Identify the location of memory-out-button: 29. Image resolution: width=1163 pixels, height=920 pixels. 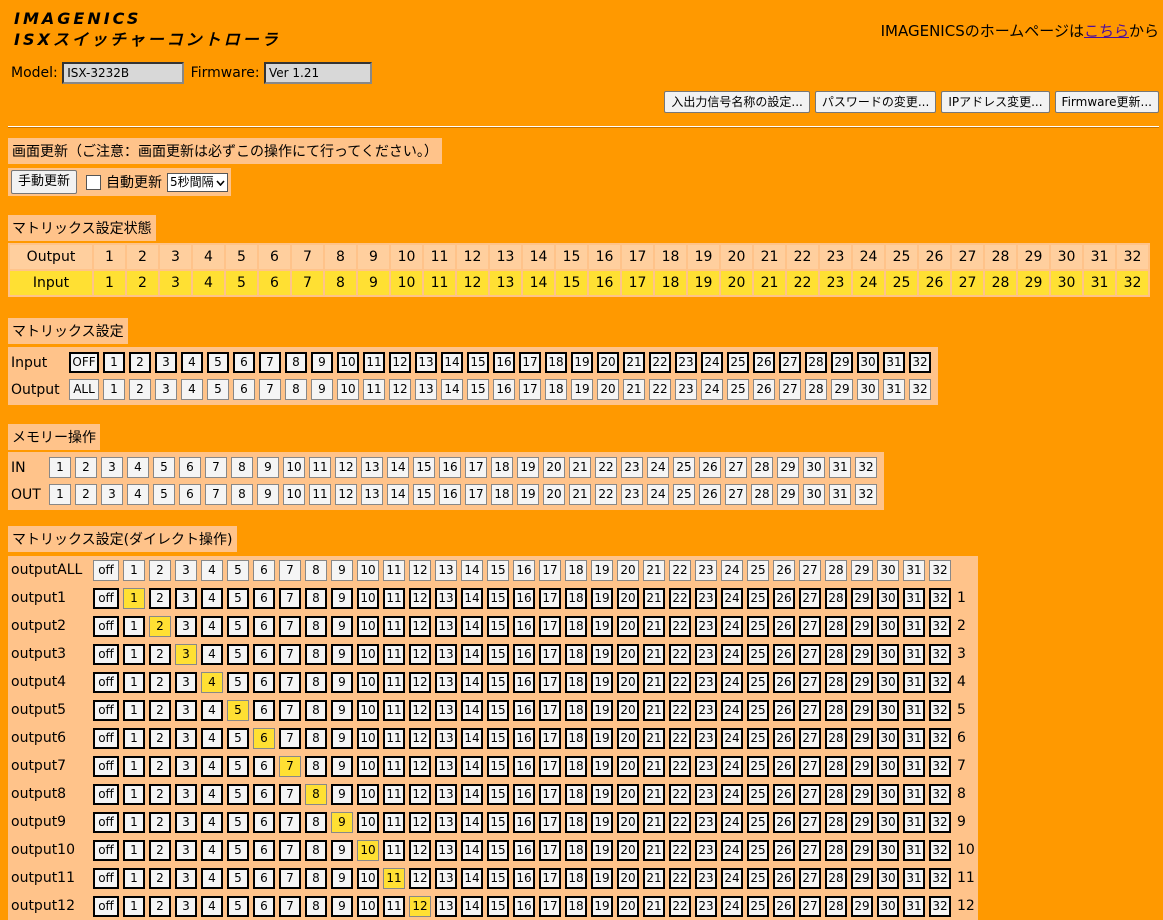
(788, 494).